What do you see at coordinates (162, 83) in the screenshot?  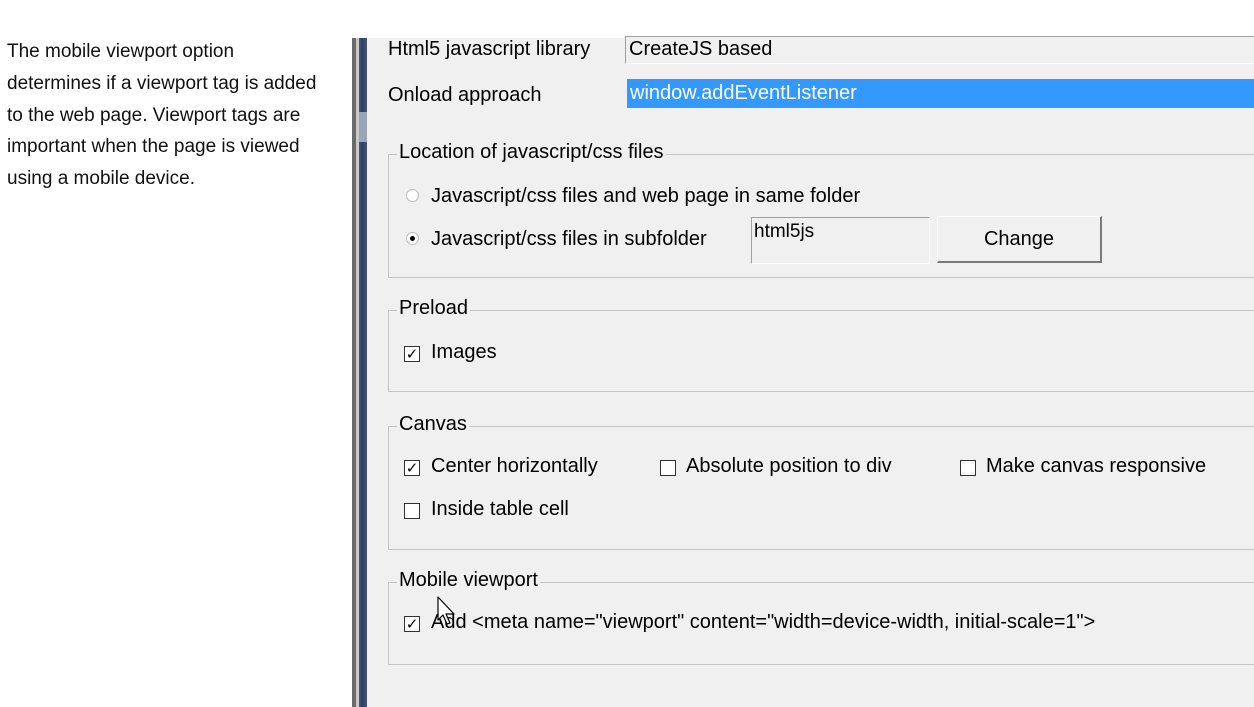 I see `help-line: determines if a viewport tag is added` at bounding box center [162, 83].